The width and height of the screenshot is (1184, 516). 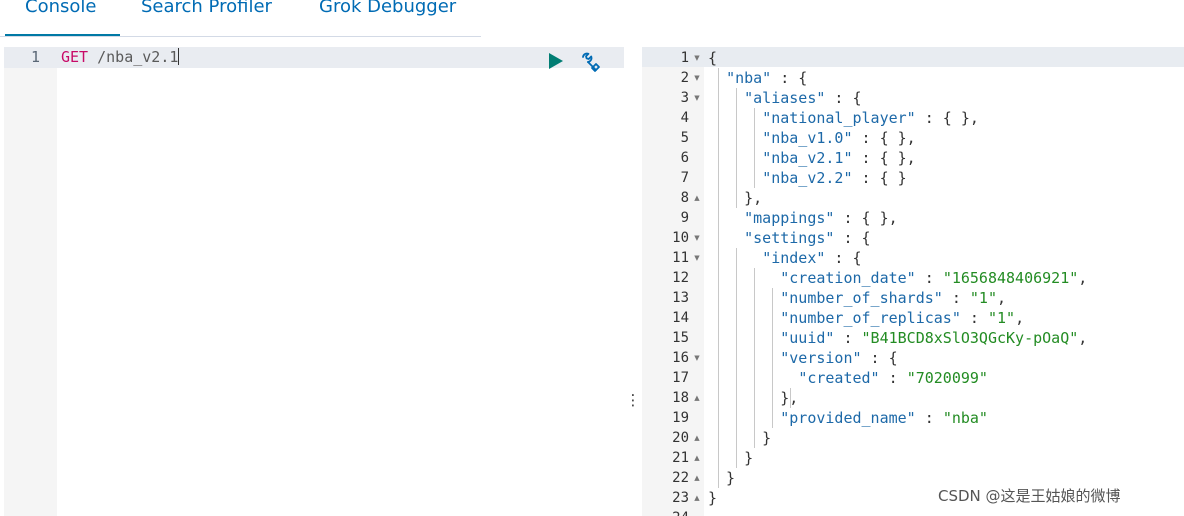 What do you see at coordinates (803, 98) in the screenshot?
I see `code-line: "aliases" : {` at bounding box center [803, 98].